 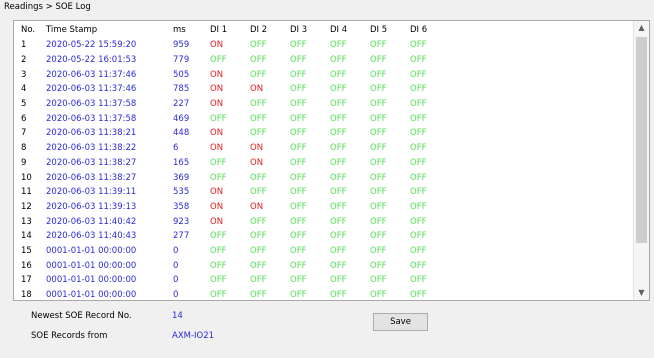 I want to click on cell-time-stamp: 2020-06-03 11:38:27, so click(x=91, y=162).